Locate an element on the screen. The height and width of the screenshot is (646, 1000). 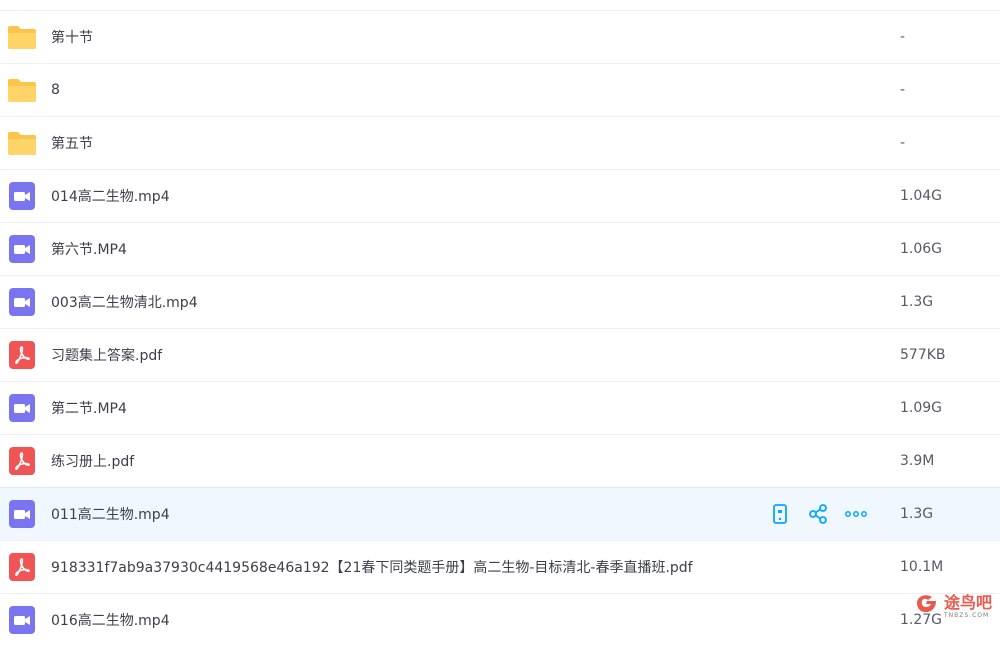
watermark-subtext: TNBZS.COM is located at coordinates (966, 615).